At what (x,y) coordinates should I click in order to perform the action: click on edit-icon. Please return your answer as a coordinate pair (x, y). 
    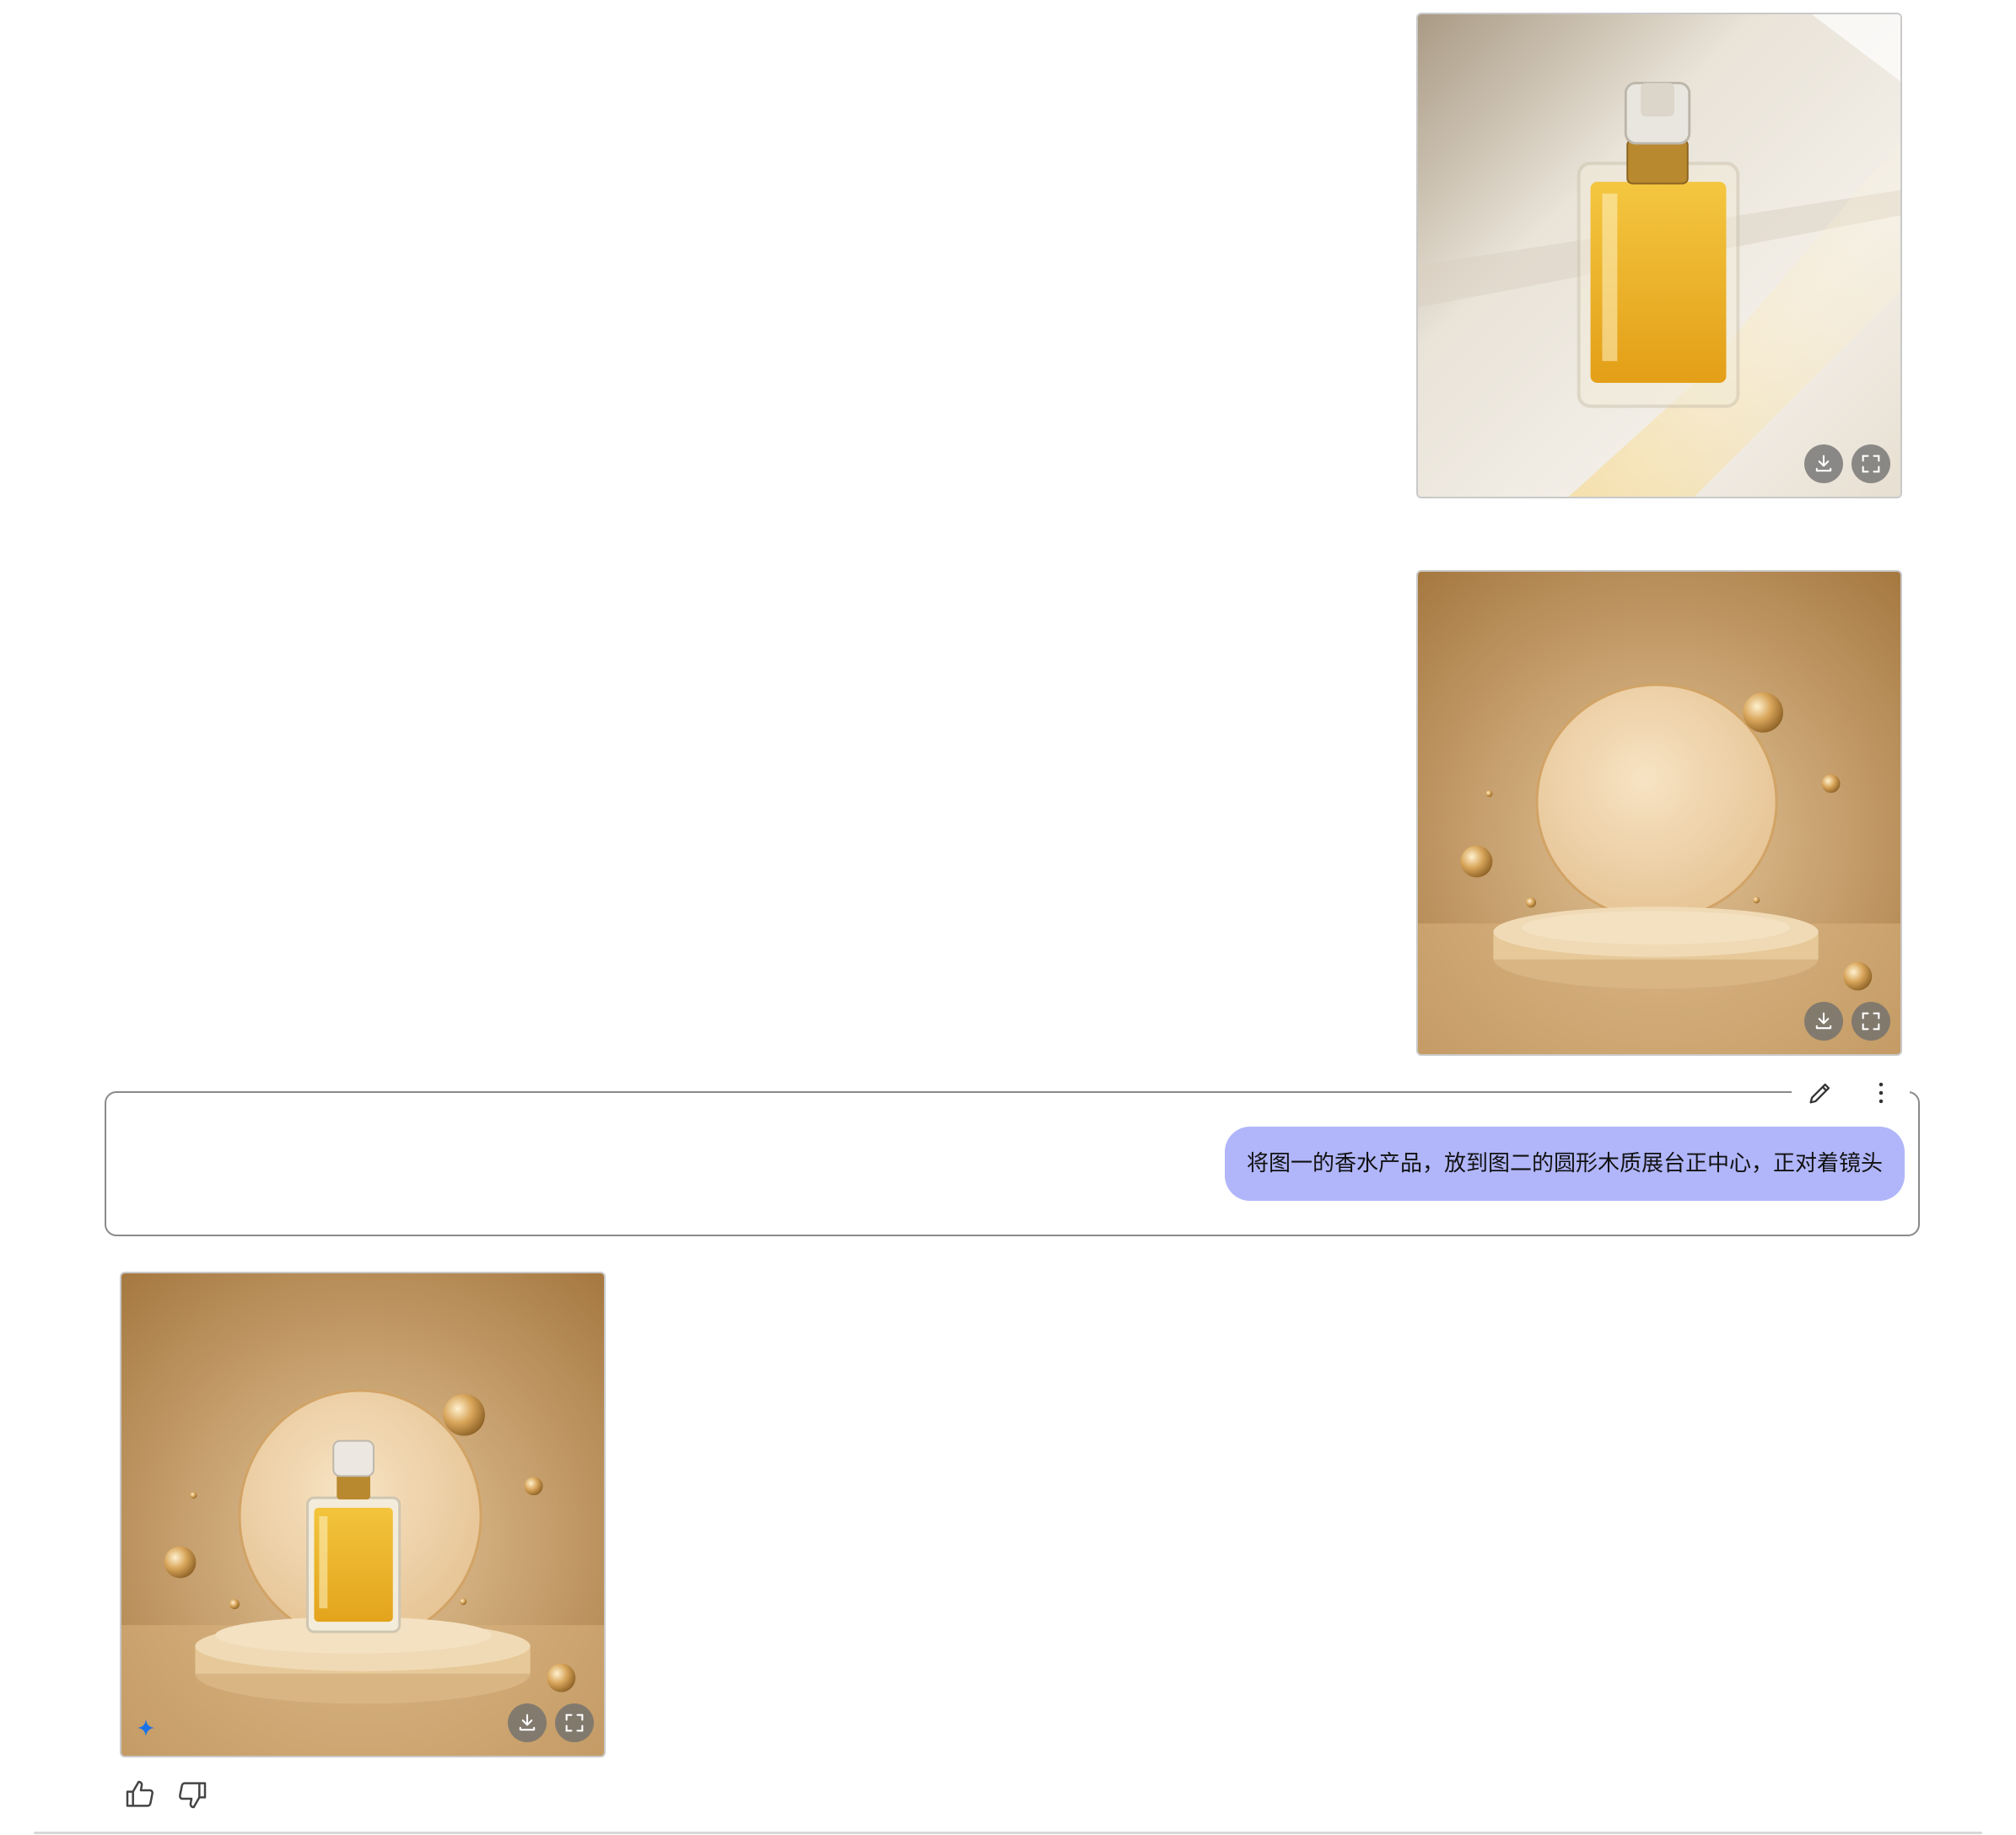
    Looking at the image, I should click on (1819, 1093).